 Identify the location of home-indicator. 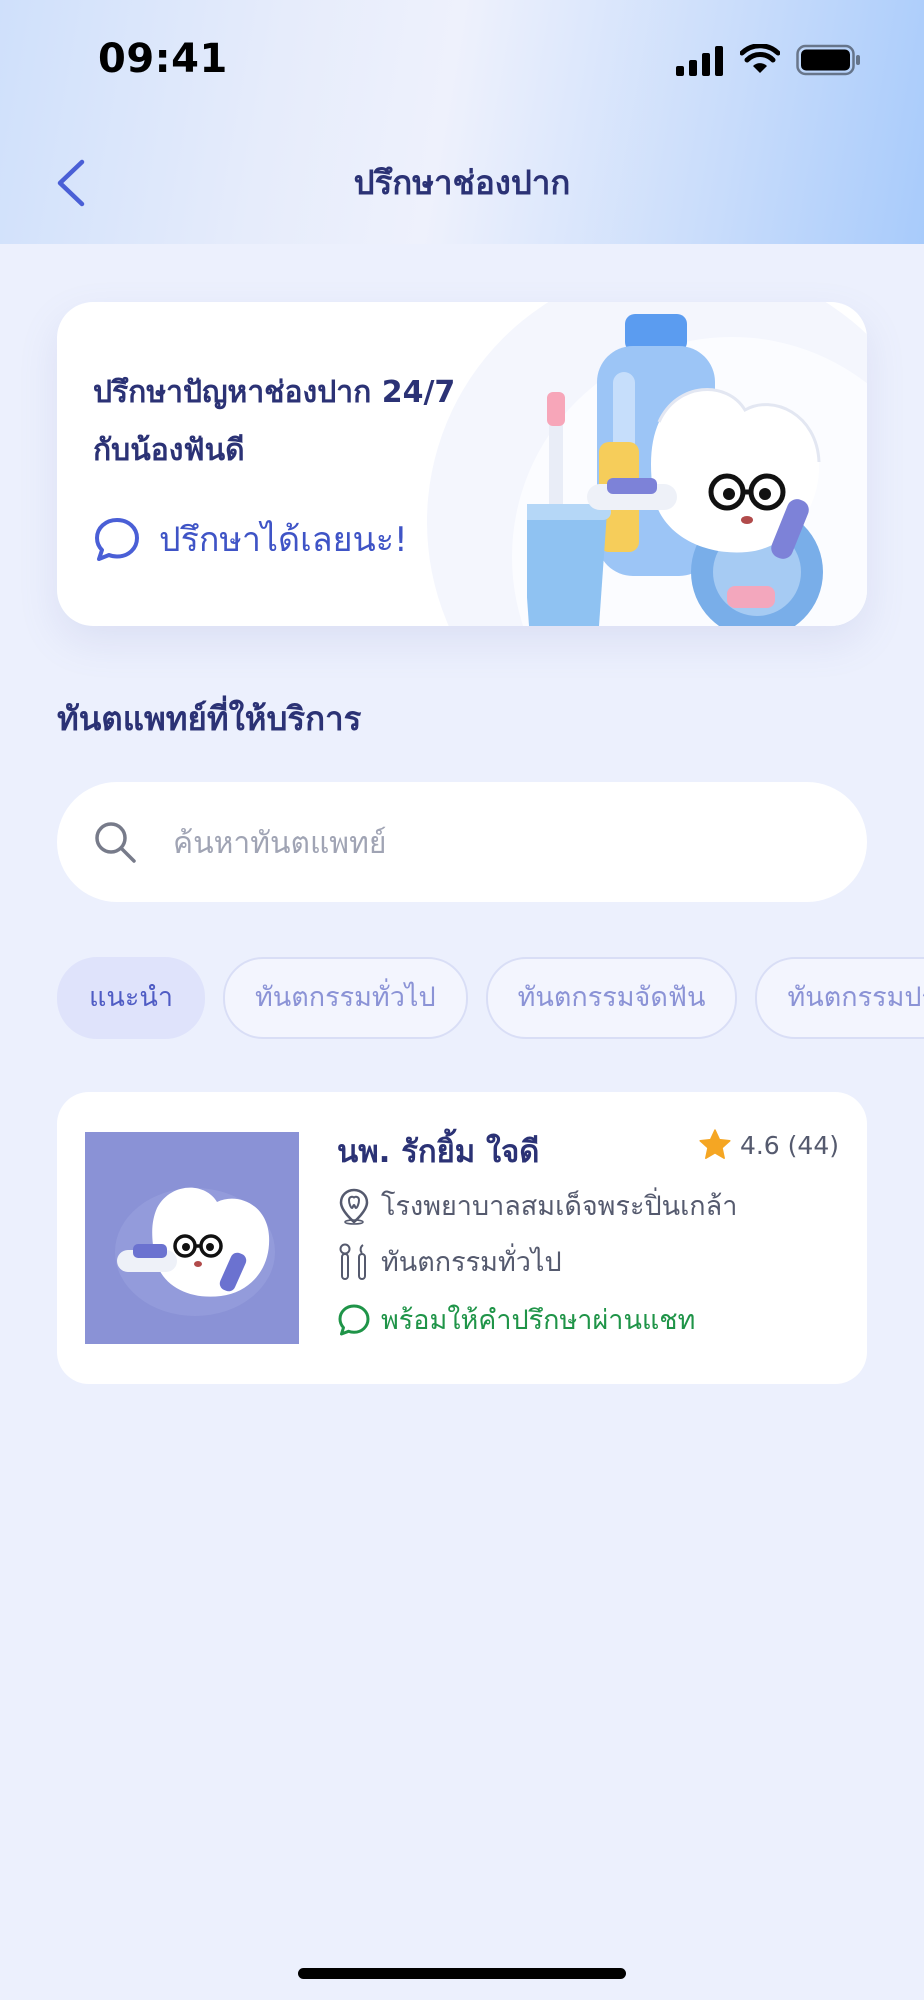
(462, 1973).